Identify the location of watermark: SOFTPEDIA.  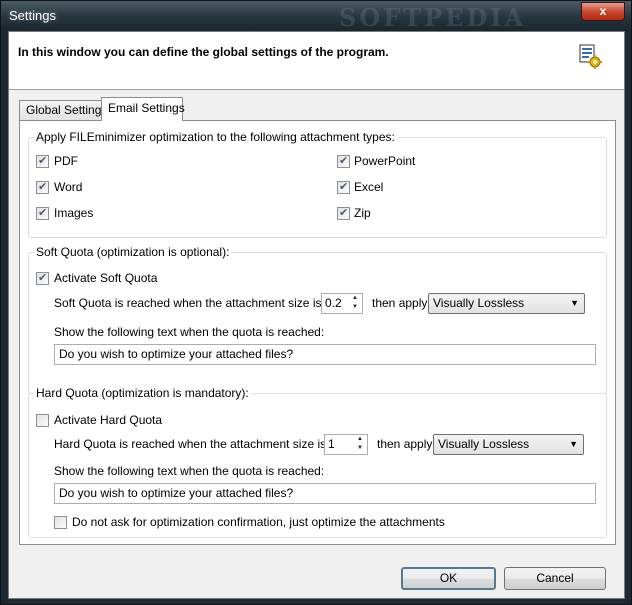
(433, 17).